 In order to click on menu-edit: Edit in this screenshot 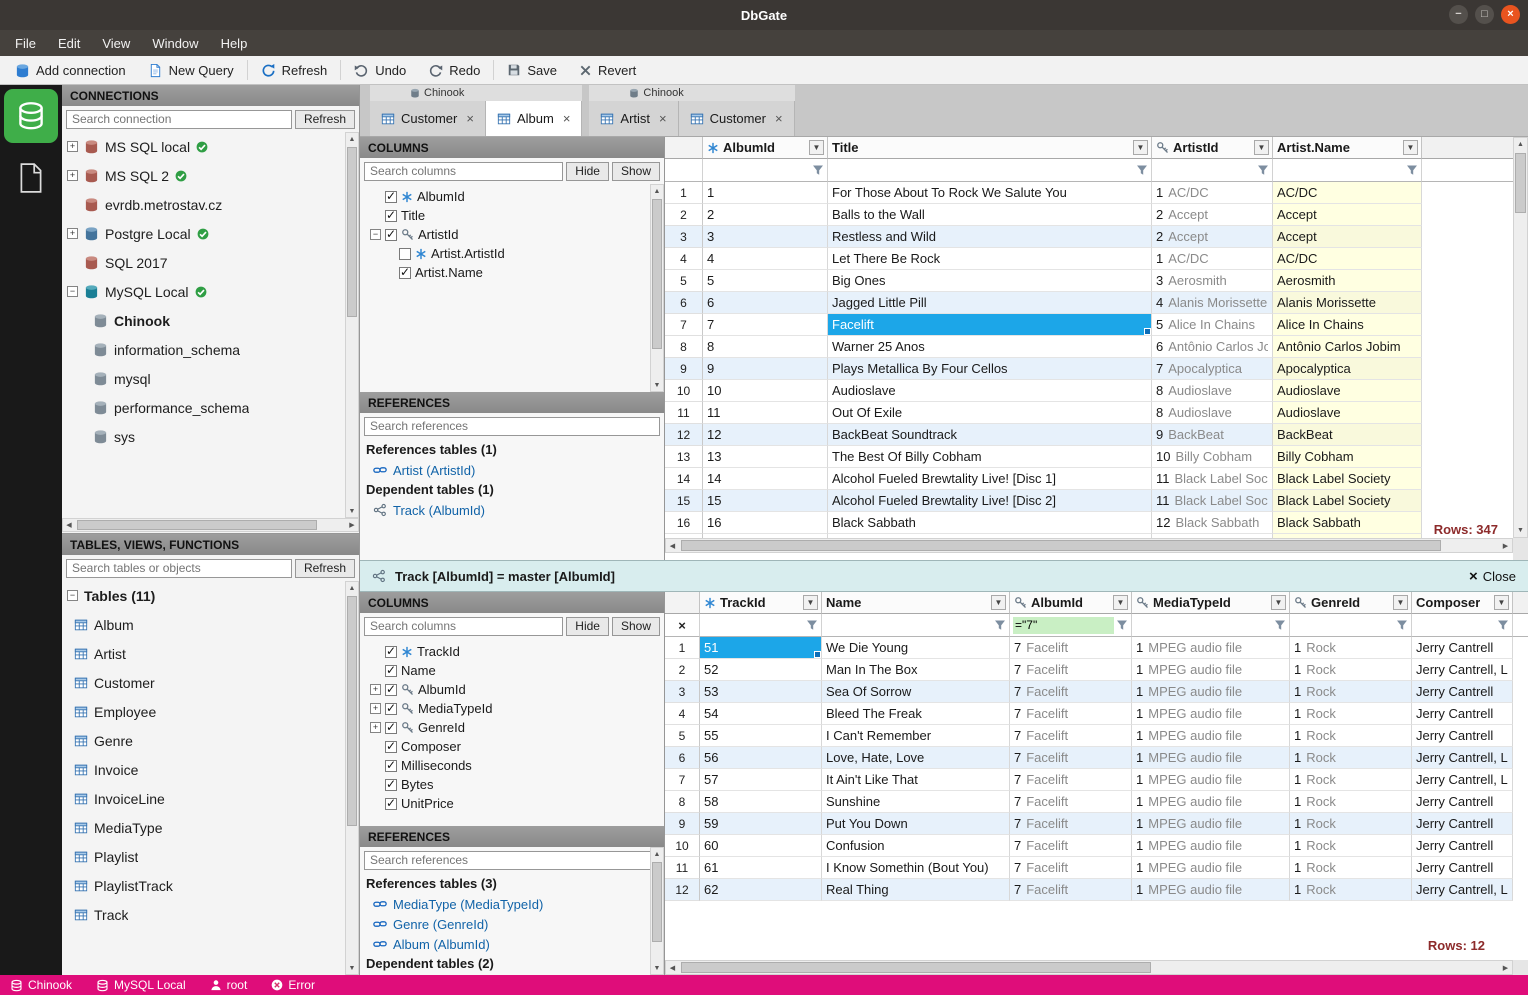, I will do `click(69, 43)`.